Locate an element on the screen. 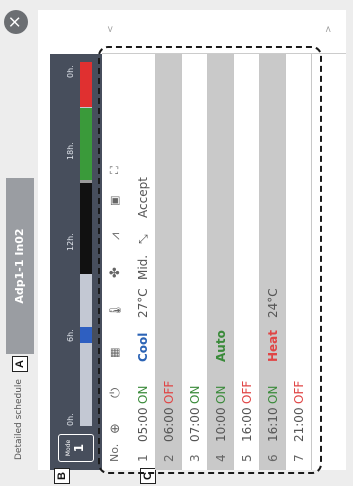 This screenshot has height=486, width=353. callout-a: A is located at coordinates (20, 364).